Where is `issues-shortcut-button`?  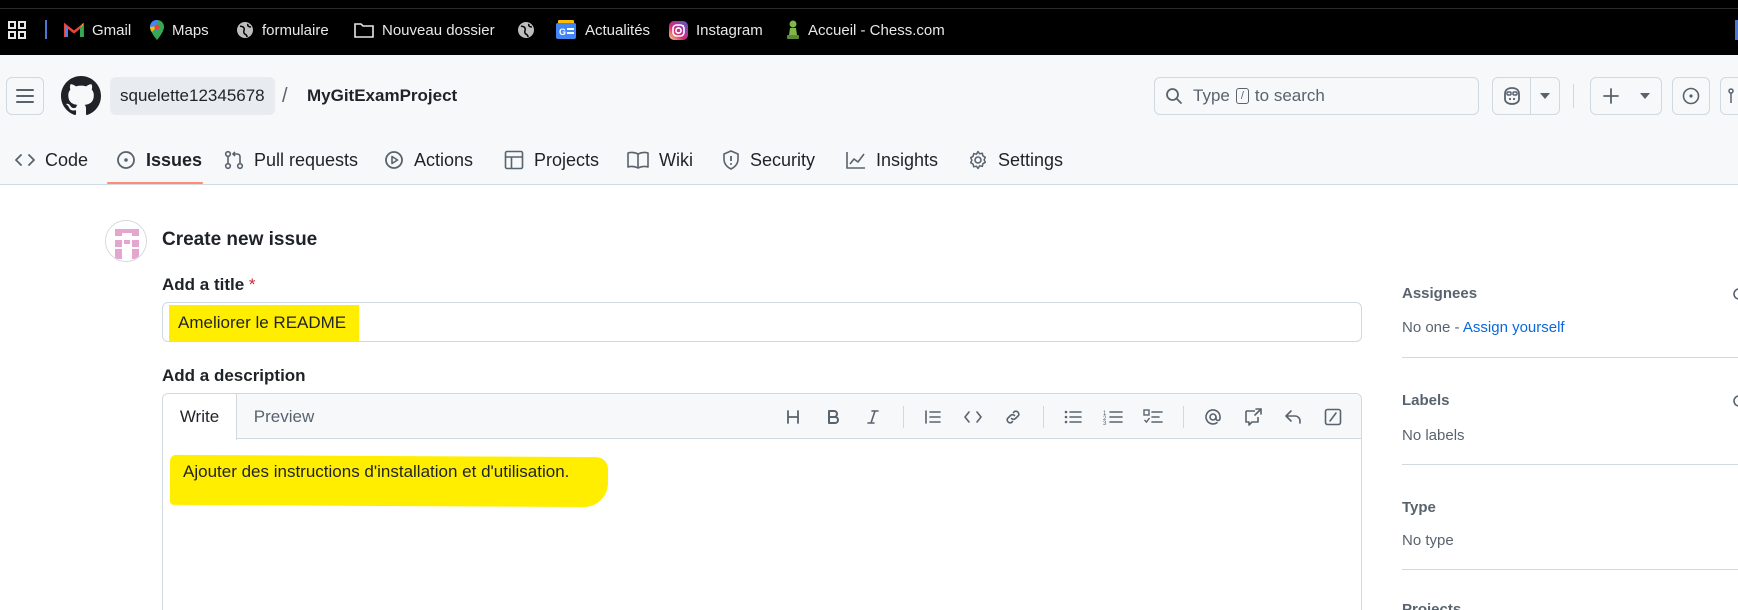
issues-shortcut-button is located at coordinates (1691, 96).